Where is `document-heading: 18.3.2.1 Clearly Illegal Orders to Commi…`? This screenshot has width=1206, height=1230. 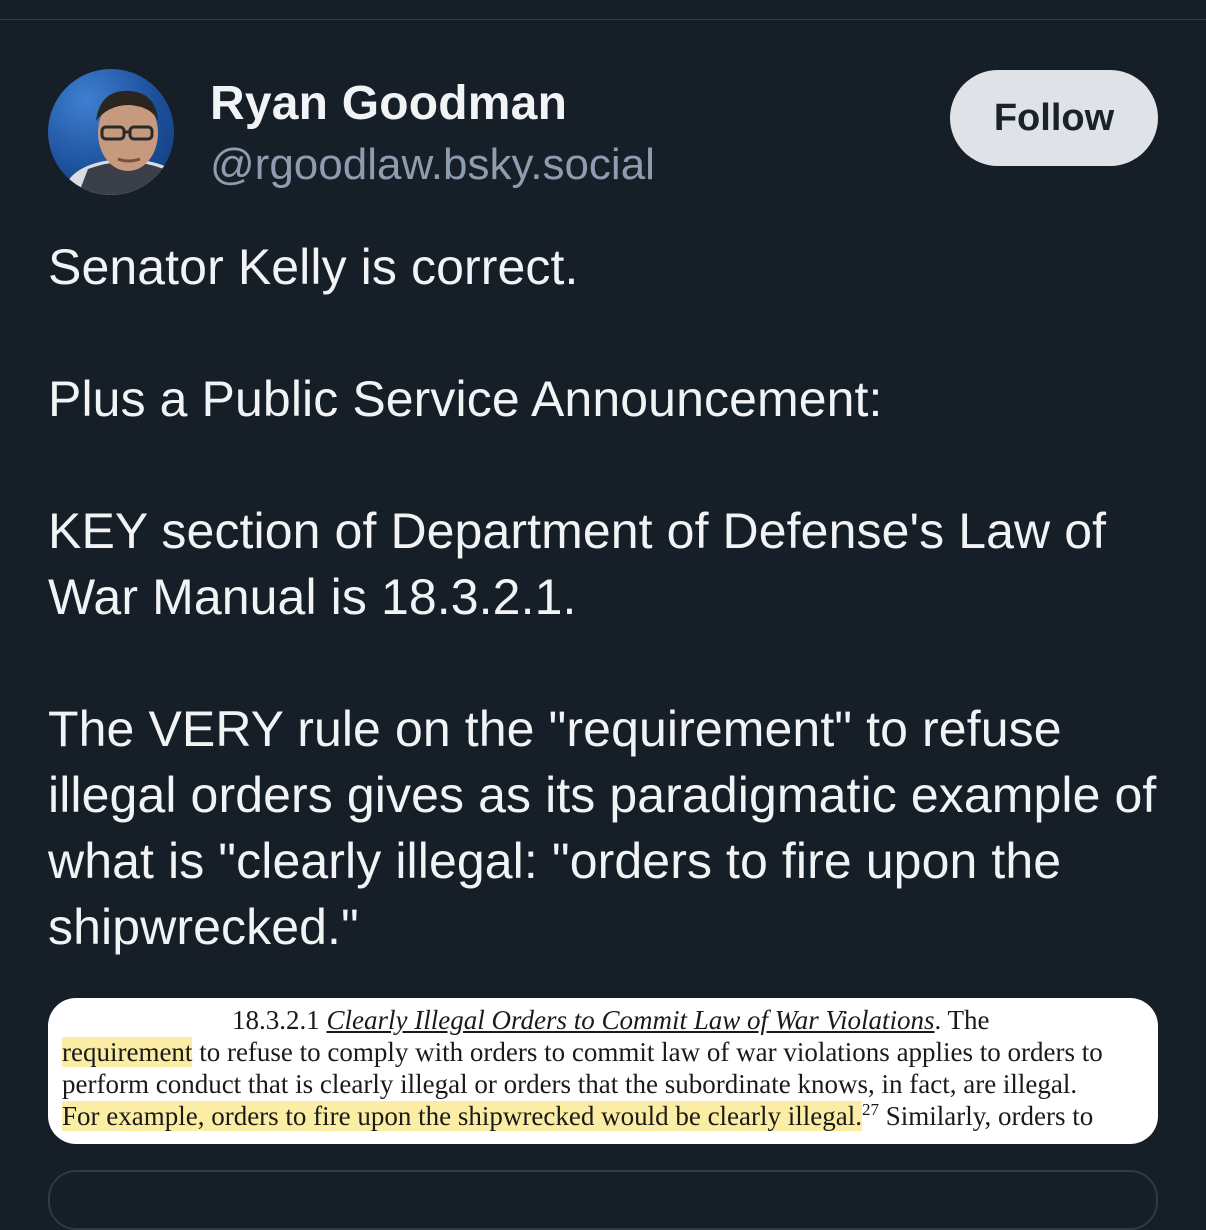
document-heading: 18.3.2.1 Clearly Illegal Orders to Commi… is located at coordinates (611, 1020).